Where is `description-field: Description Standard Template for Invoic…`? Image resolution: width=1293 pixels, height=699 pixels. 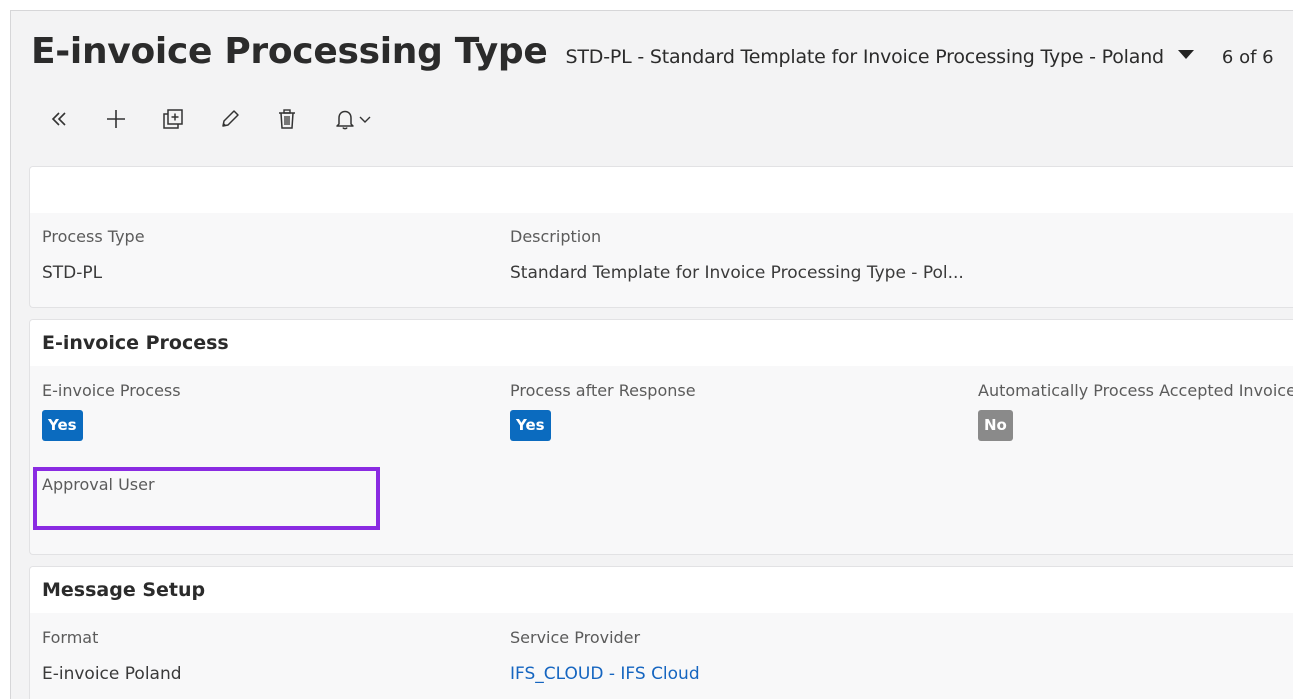 description-field: Description Standard Template for Invoic… is located at coordinates (737, 255).